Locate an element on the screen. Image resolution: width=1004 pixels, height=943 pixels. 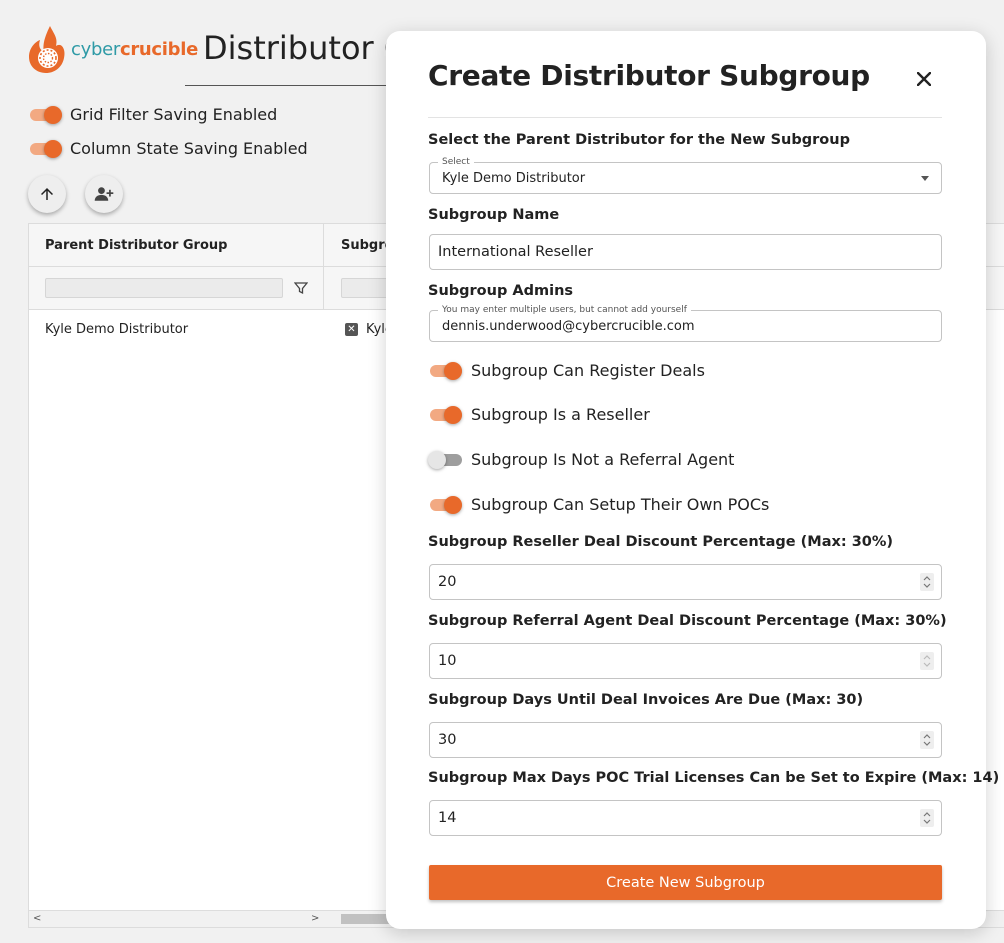
column-state-saving-label: Column State Saving Enabled is located at coordinates (189, 148).